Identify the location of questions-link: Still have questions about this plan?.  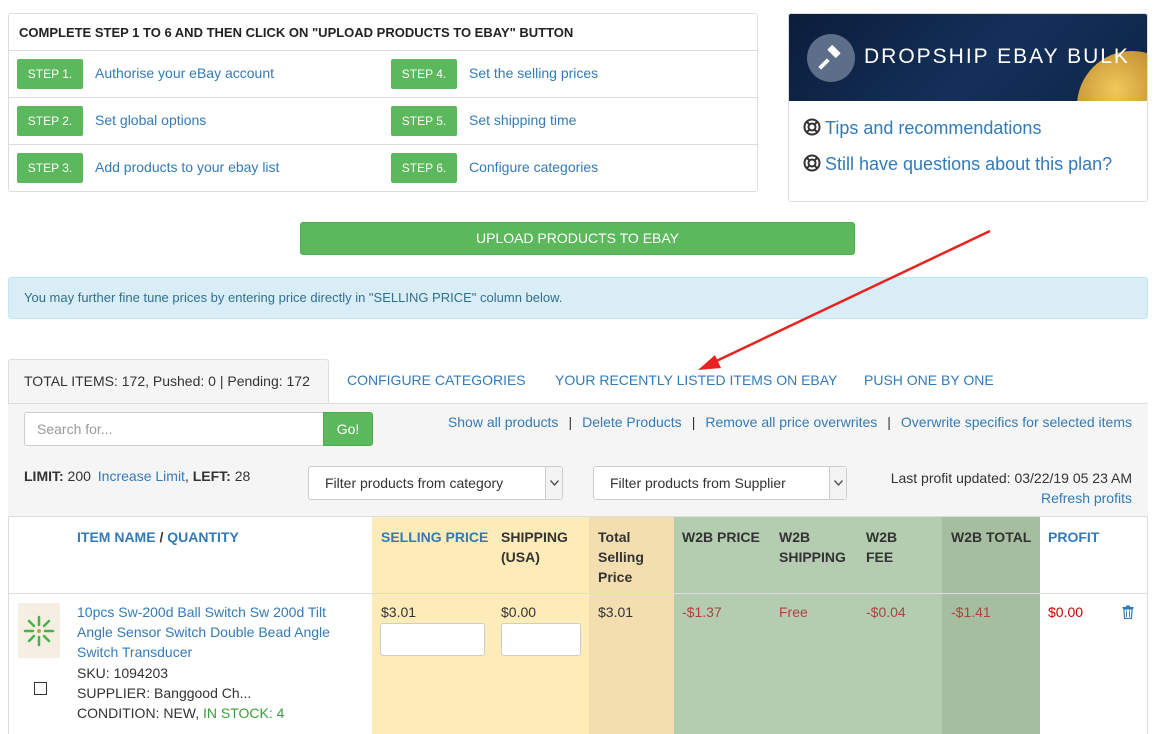
(957, 165).